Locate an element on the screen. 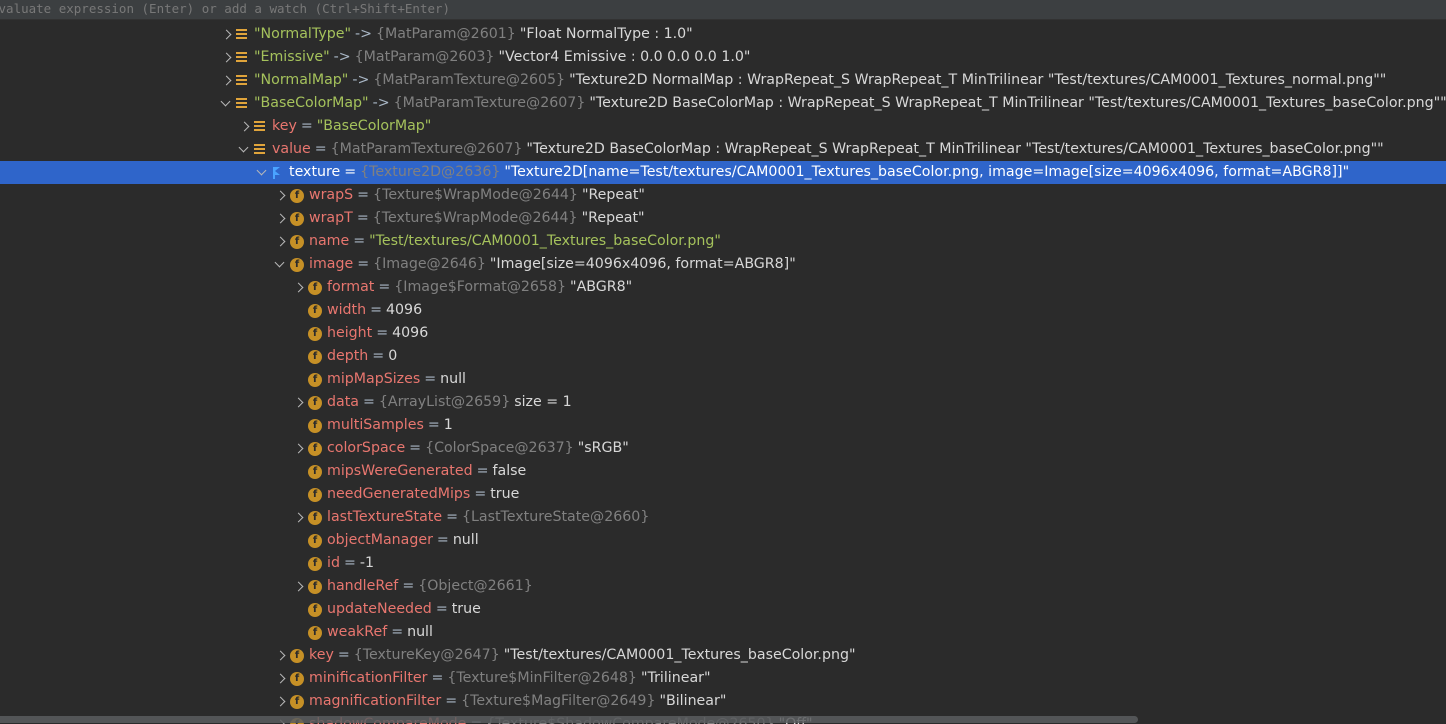 This screenshot has height=724, width=1446. tree-row-24: f handleRef = {Object@2661} is located at coordinates (723, 586).